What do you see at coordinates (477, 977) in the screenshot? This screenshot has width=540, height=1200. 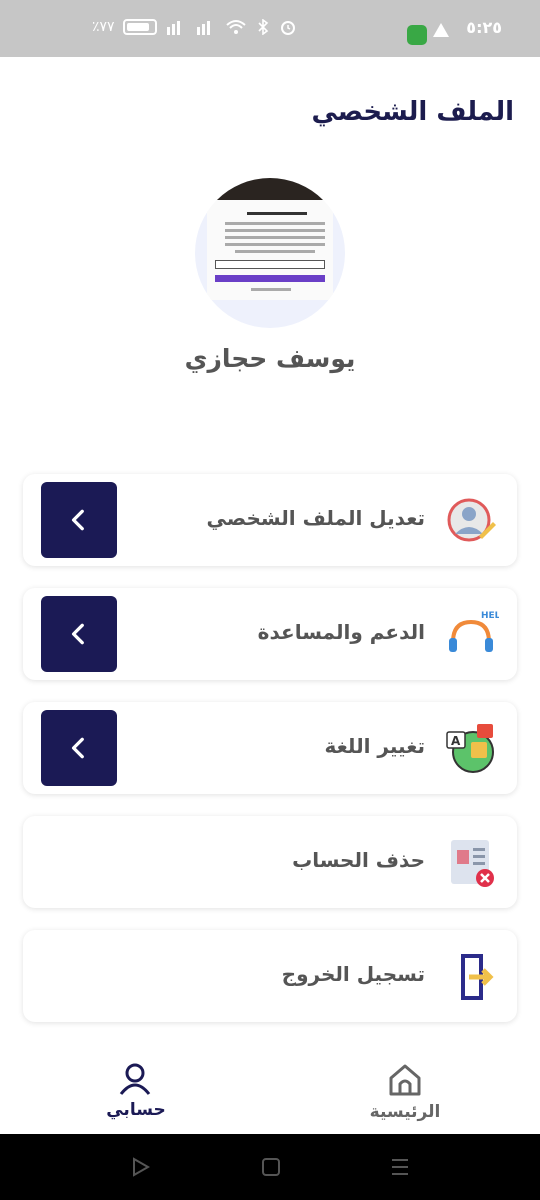 I see `logout-icon` at bounding box center [477, 977].